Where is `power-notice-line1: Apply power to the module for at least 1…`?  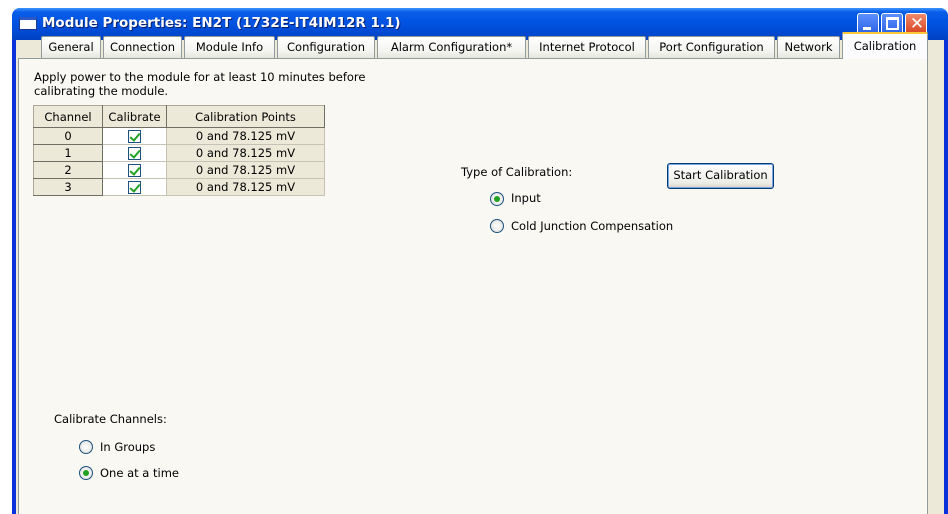
power-notice-line1: Apply power to the module for at least 1… is located at coordinates (200, 77).